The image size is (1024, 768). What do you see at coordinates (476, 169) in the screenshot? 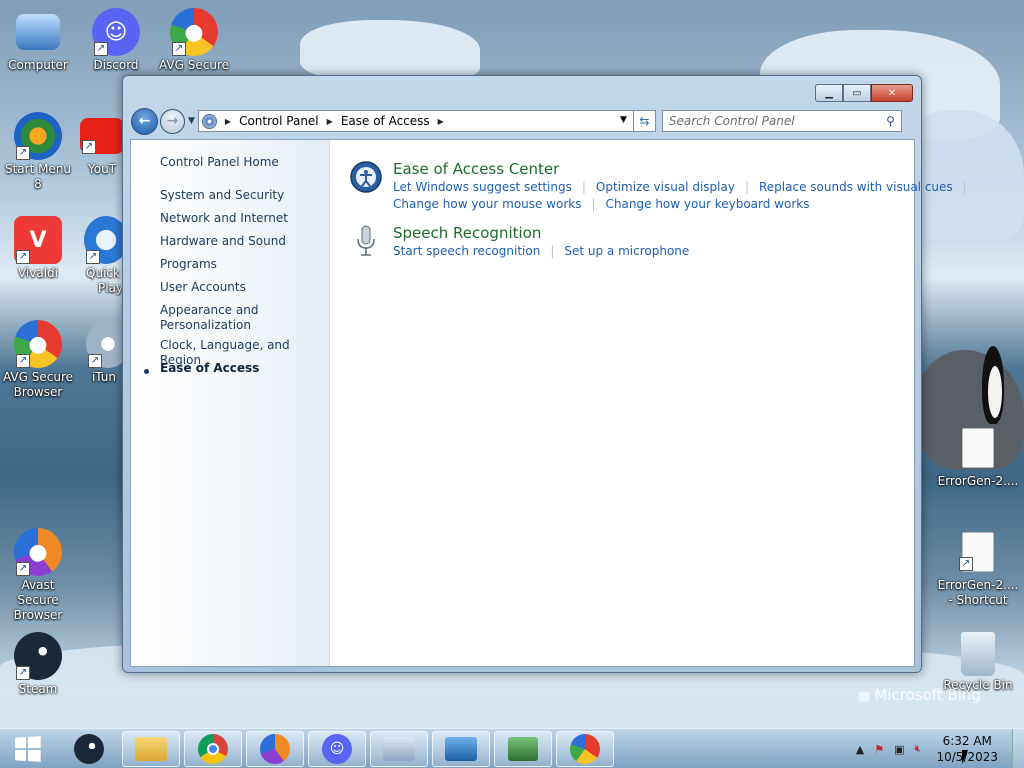
I see `category-title: Ease of Access Center` at bounding box center [476, 169].